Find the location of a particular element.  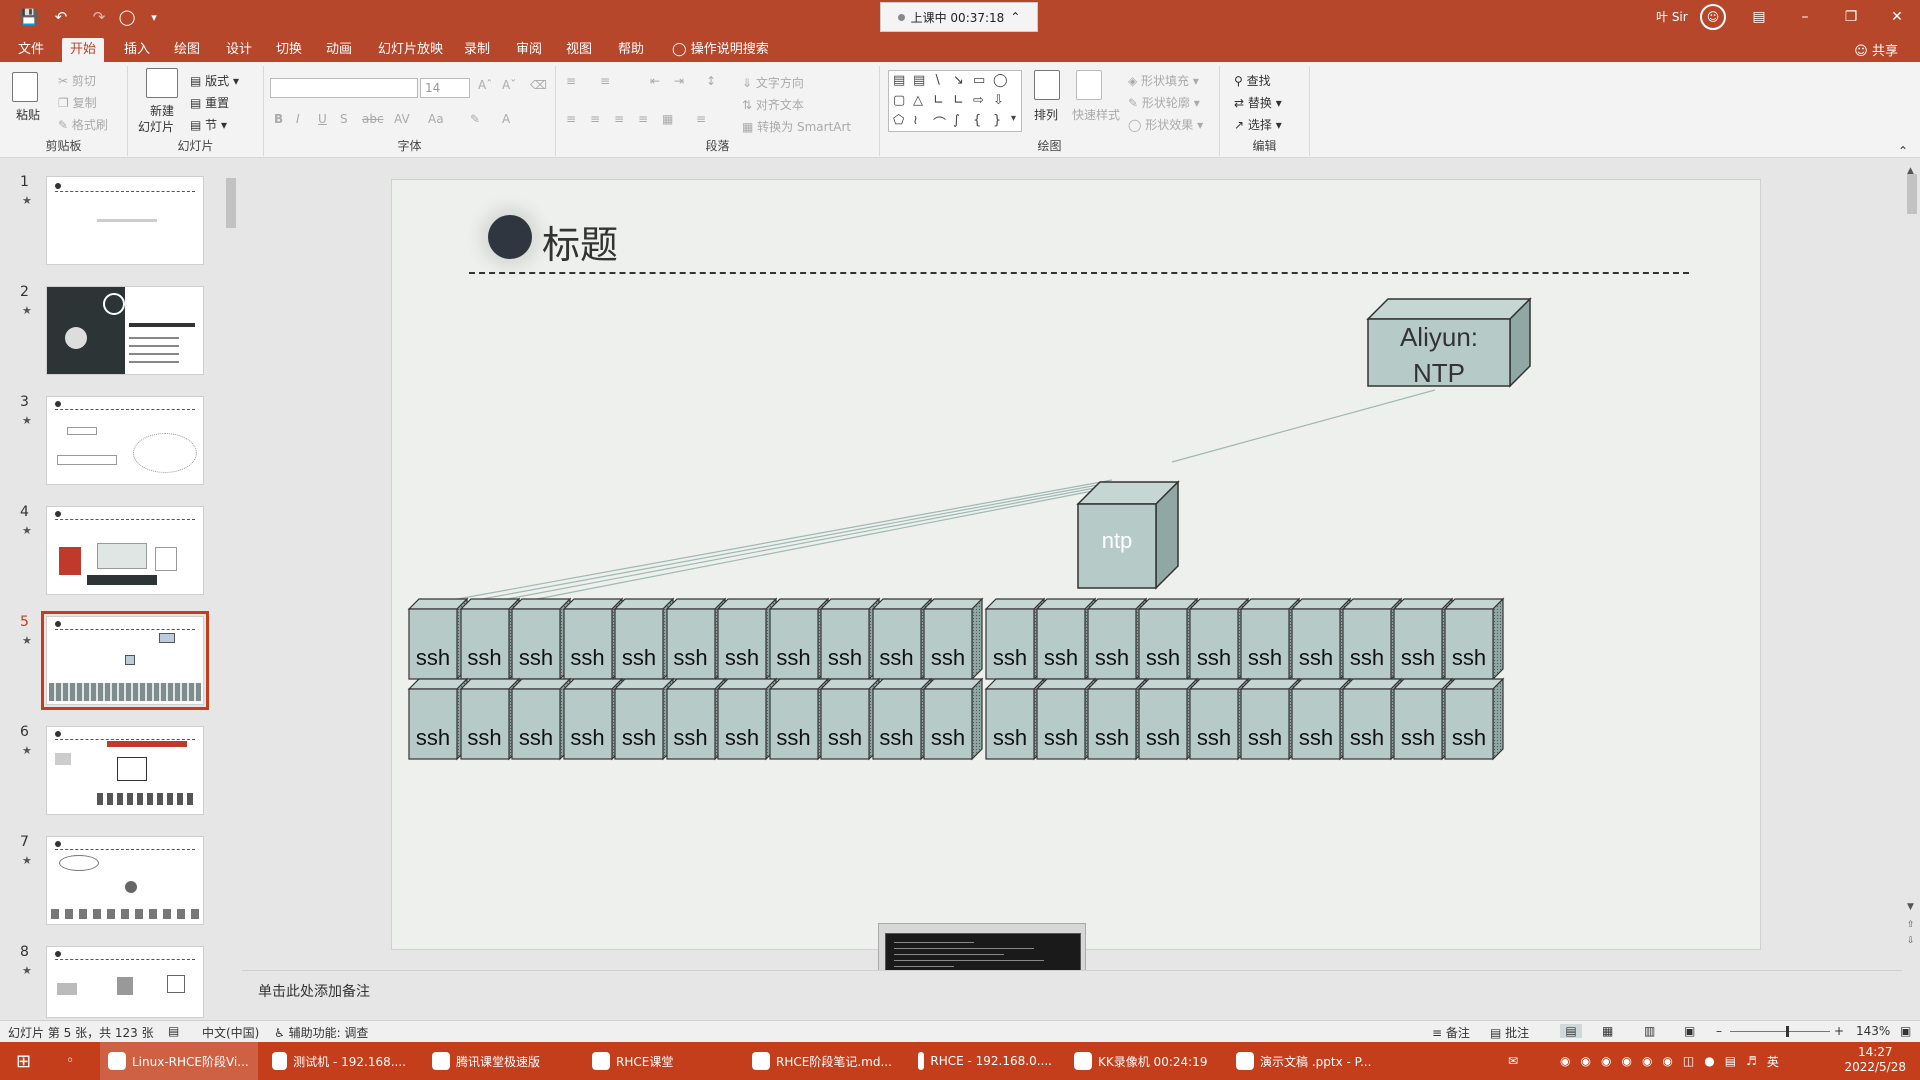

font-name-field is located at coordinates (344, 88).